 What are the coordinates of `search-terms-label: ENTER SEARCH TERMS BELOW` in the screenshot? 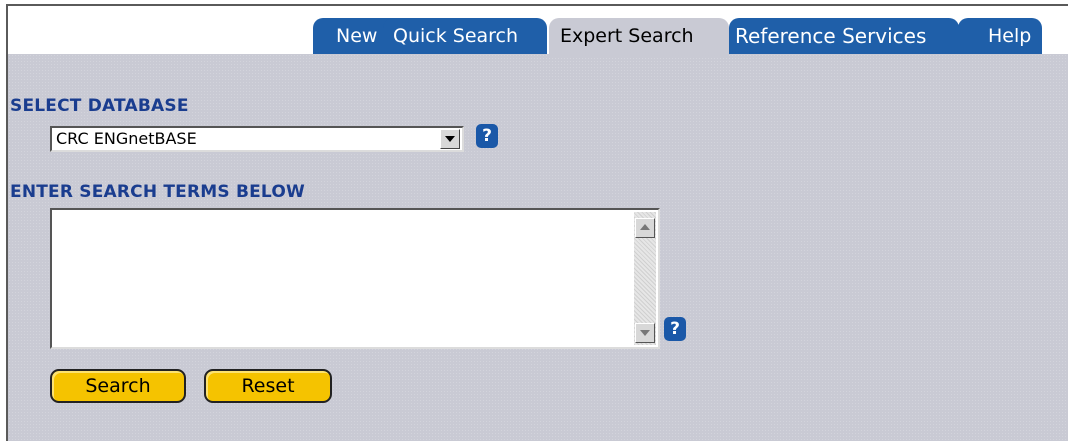 It's located at (157, 192).